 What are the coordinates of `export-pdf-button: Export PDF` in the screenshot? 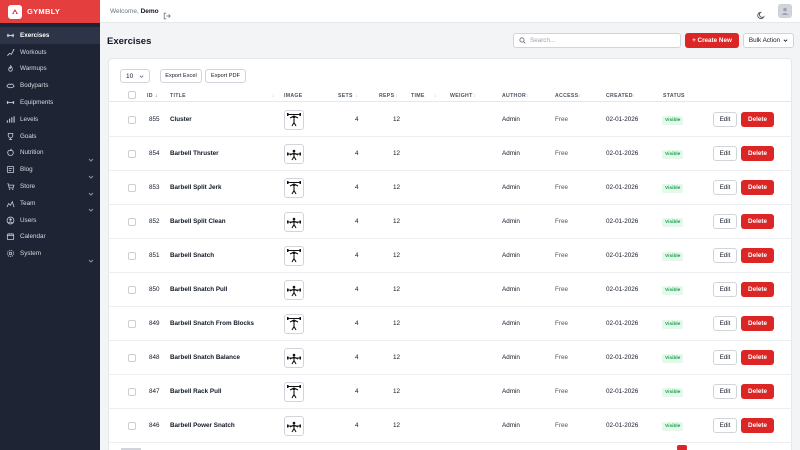 It's located at (225, 76).